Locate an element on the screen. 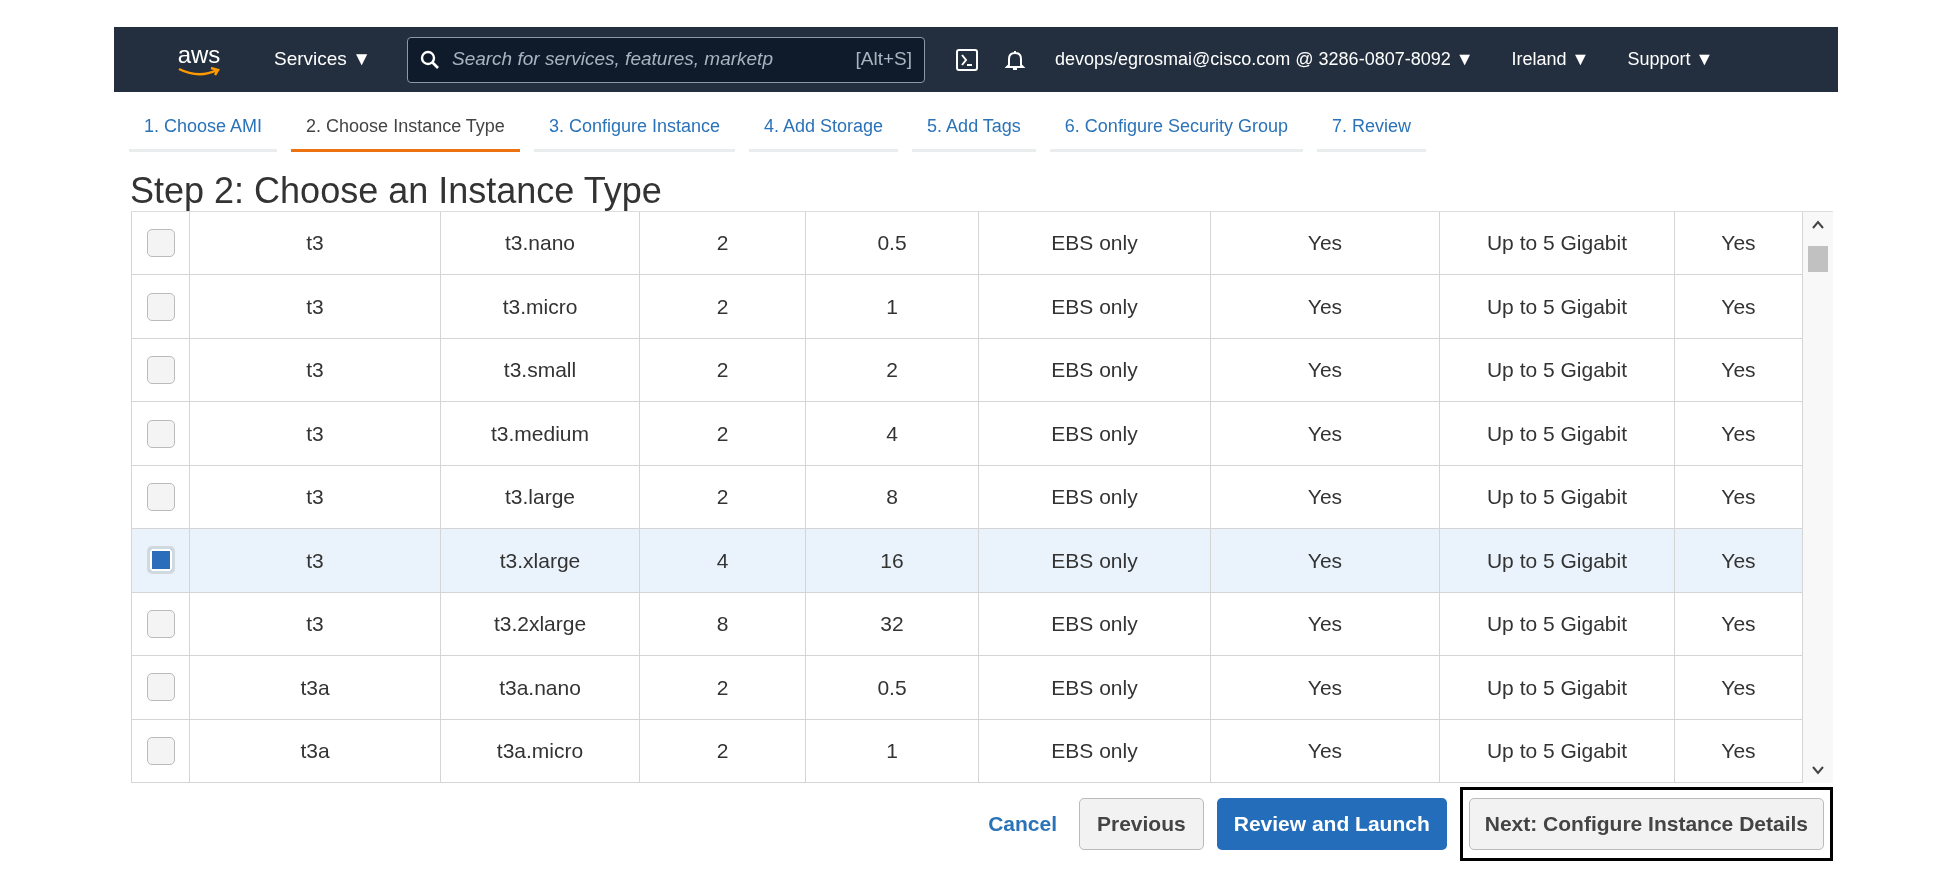  page-heading: Step 2: Choose an Instance Type is located at coordinates (396, 191).